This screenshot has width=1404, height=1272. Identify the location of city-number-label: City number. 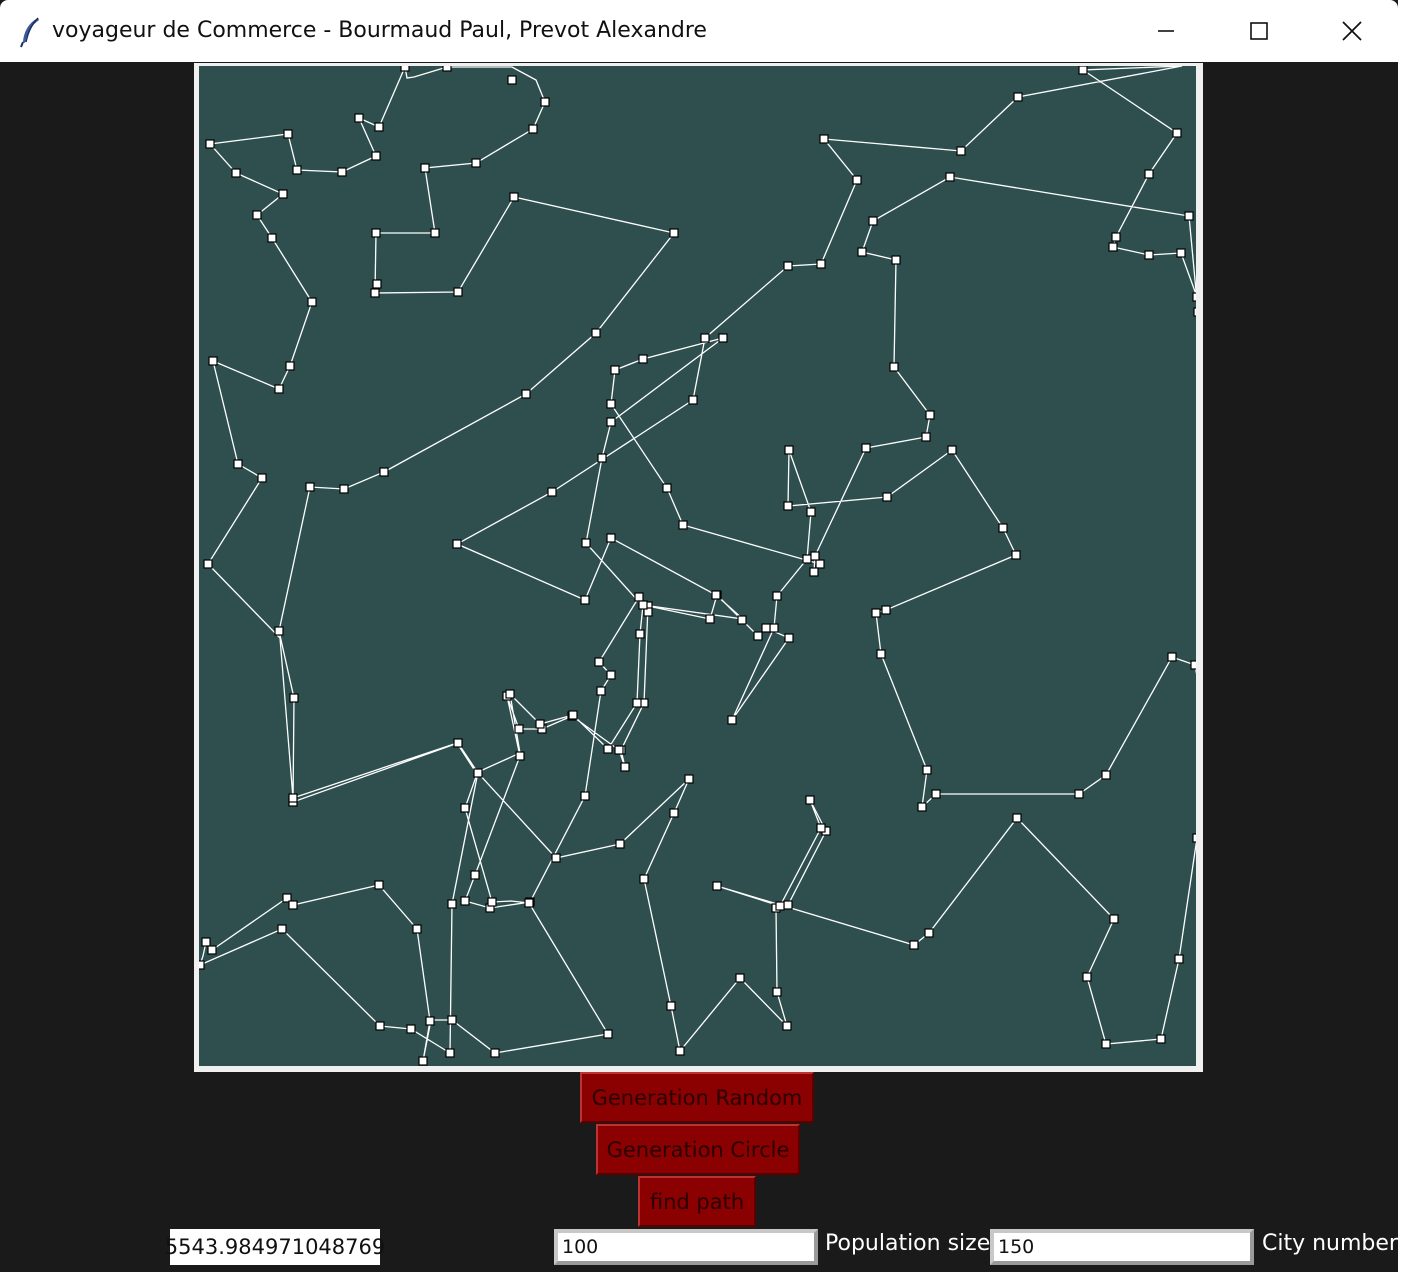
(1330, 1243).